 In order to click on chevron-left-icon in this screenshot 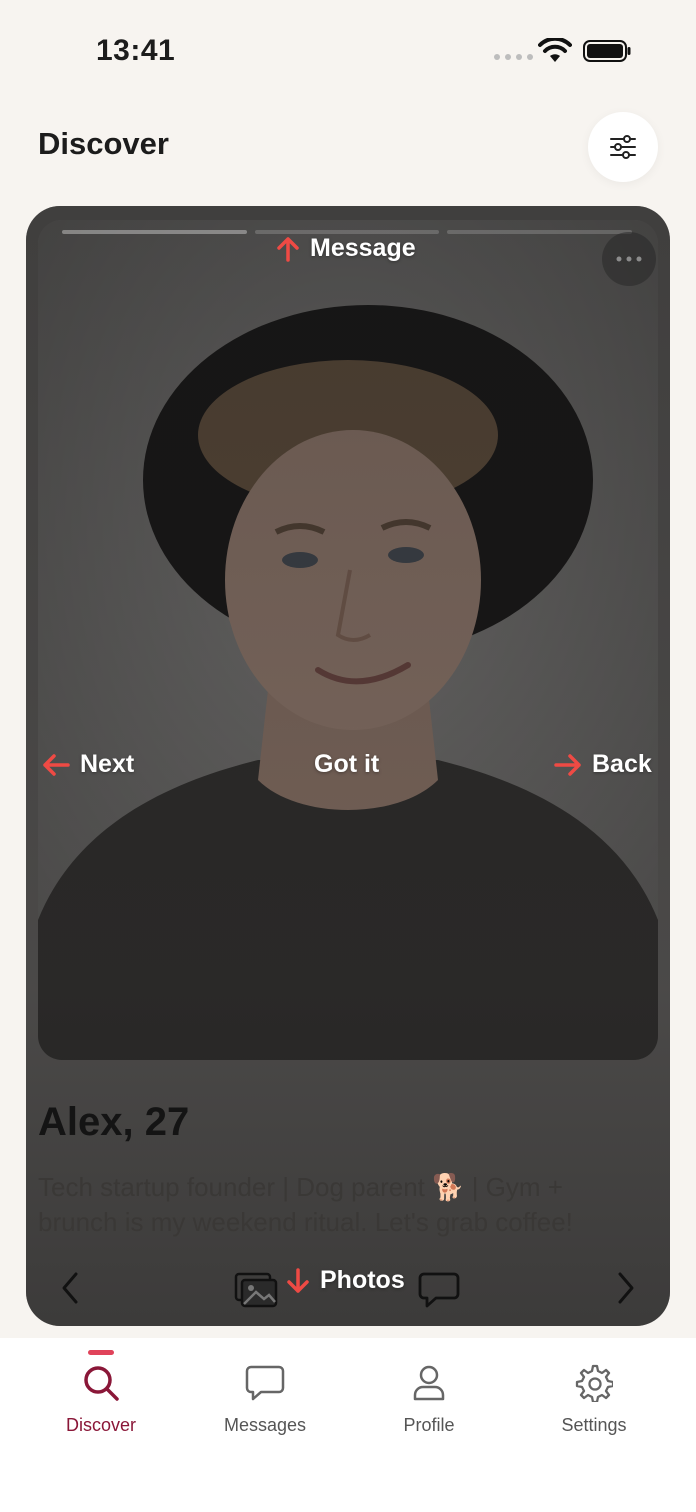, I will do `click(70, 1288)`.